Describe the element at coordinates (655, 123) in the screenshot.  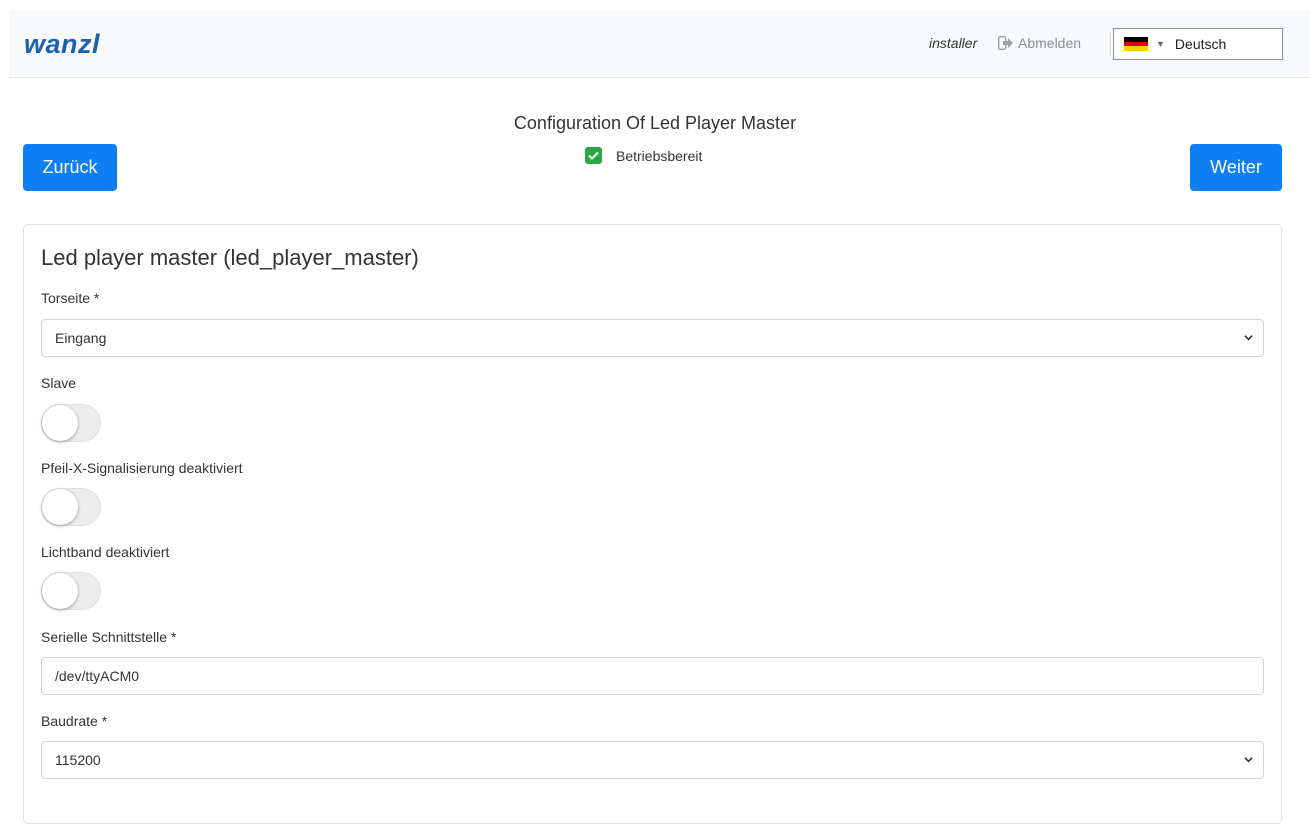
I see `page-title: Configuration Of Led Player Master` at that location.